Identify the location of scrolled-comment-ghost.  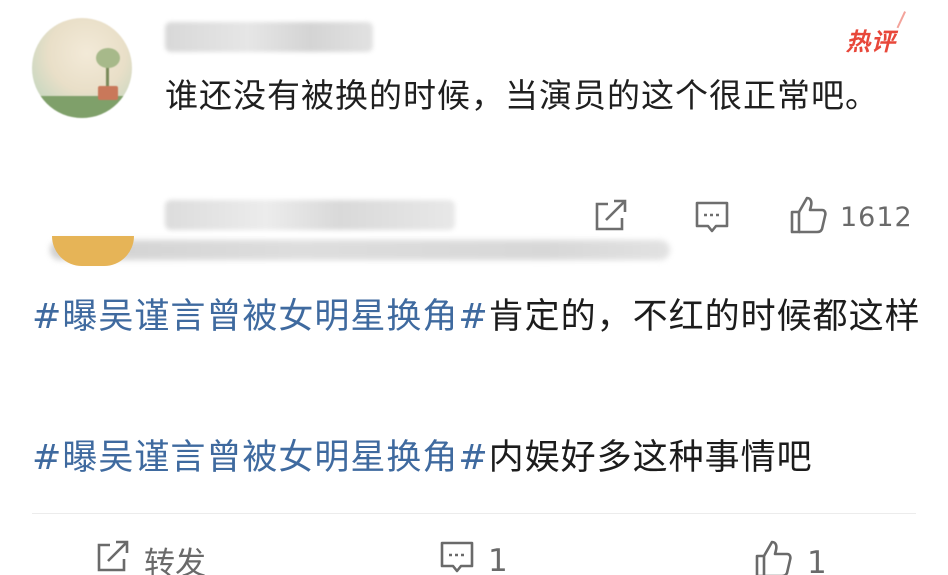
(360, 250).